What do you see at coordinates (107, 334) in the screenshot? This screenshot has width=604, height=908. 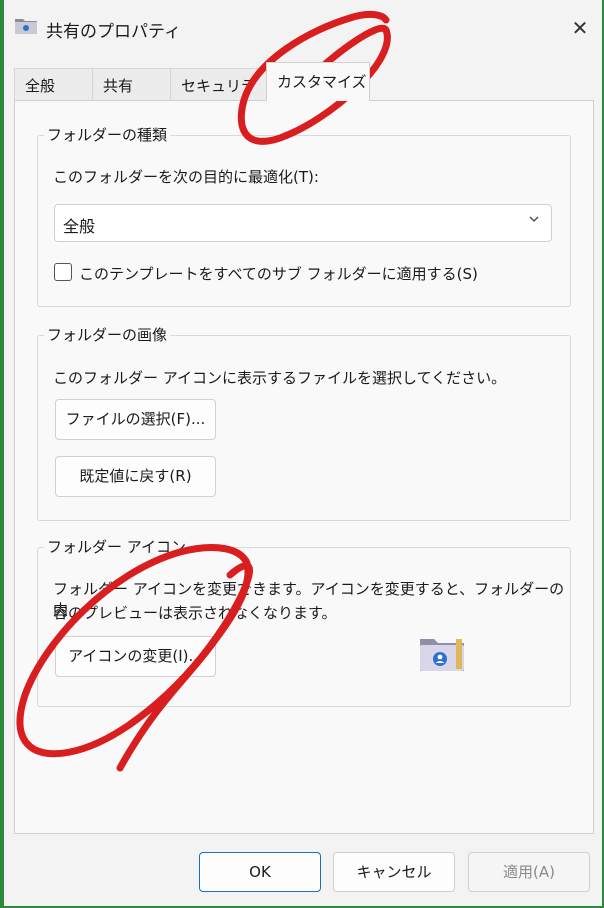 I see `folder-picture-title: フォルダーの画像` at bounding box center [107, 334].